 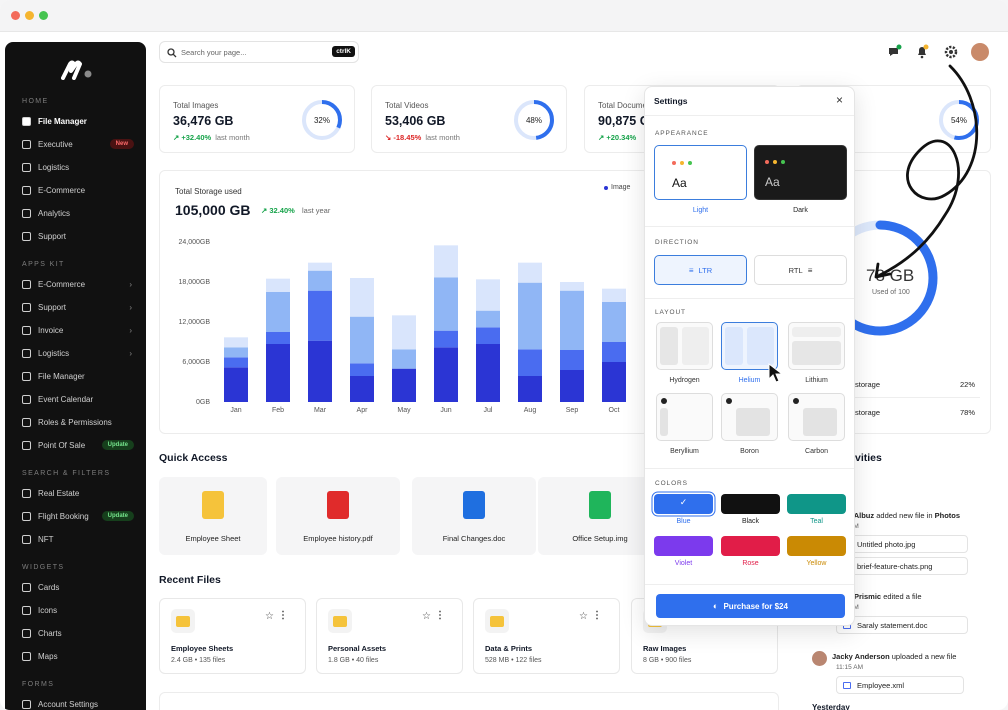 I want to click on sidebar-item-real-estate: Real Estate, so click(x=80, y=493).